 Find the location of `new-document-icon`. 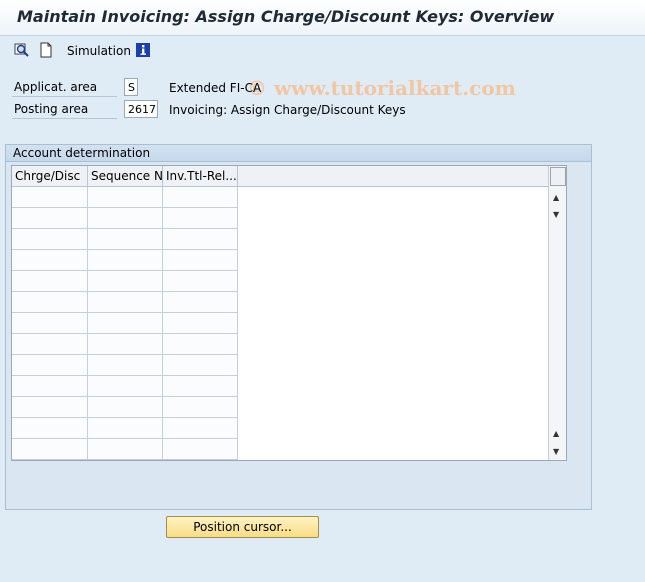

new-document-icon is located at coordinates (46, 50).